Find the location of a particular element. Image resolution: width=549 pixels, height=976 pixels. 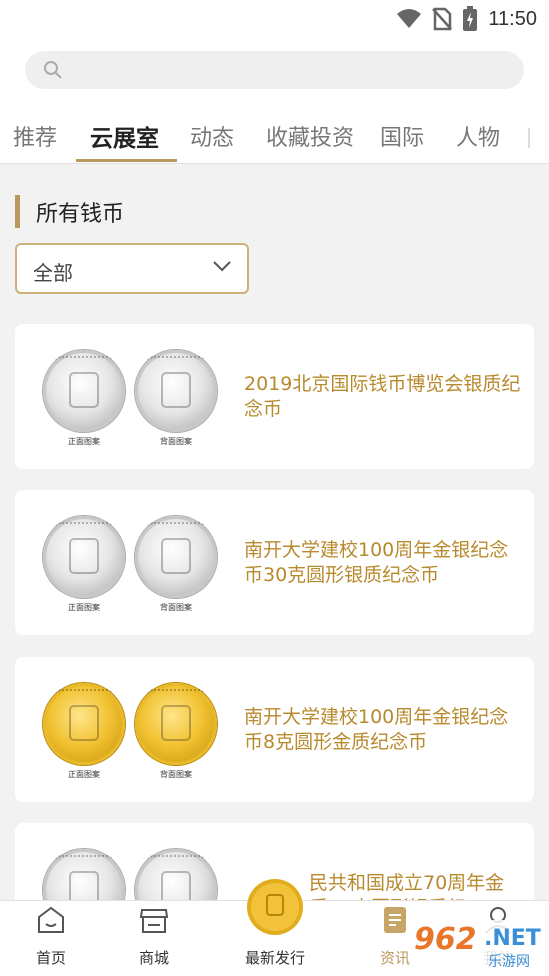

watermark-net: .NET is located at coordinates (512, 938).